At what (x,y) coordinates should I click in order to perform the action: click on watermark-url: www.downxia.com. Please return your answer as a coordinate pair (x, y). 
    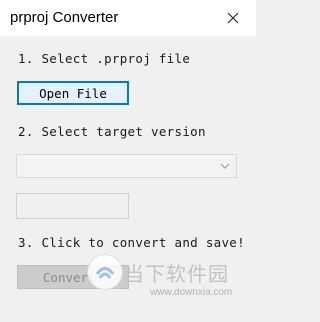
    Looking at the image, I should click on (191, 292).